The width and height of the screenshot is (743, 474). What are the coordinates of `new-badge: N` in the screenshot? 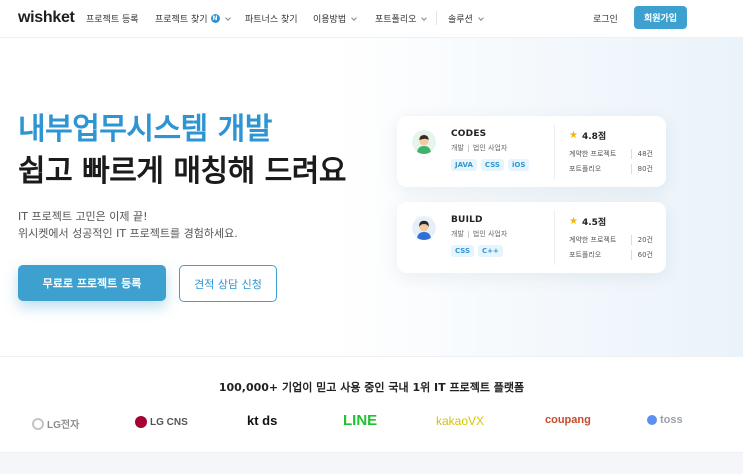 It's located at (215, 18).